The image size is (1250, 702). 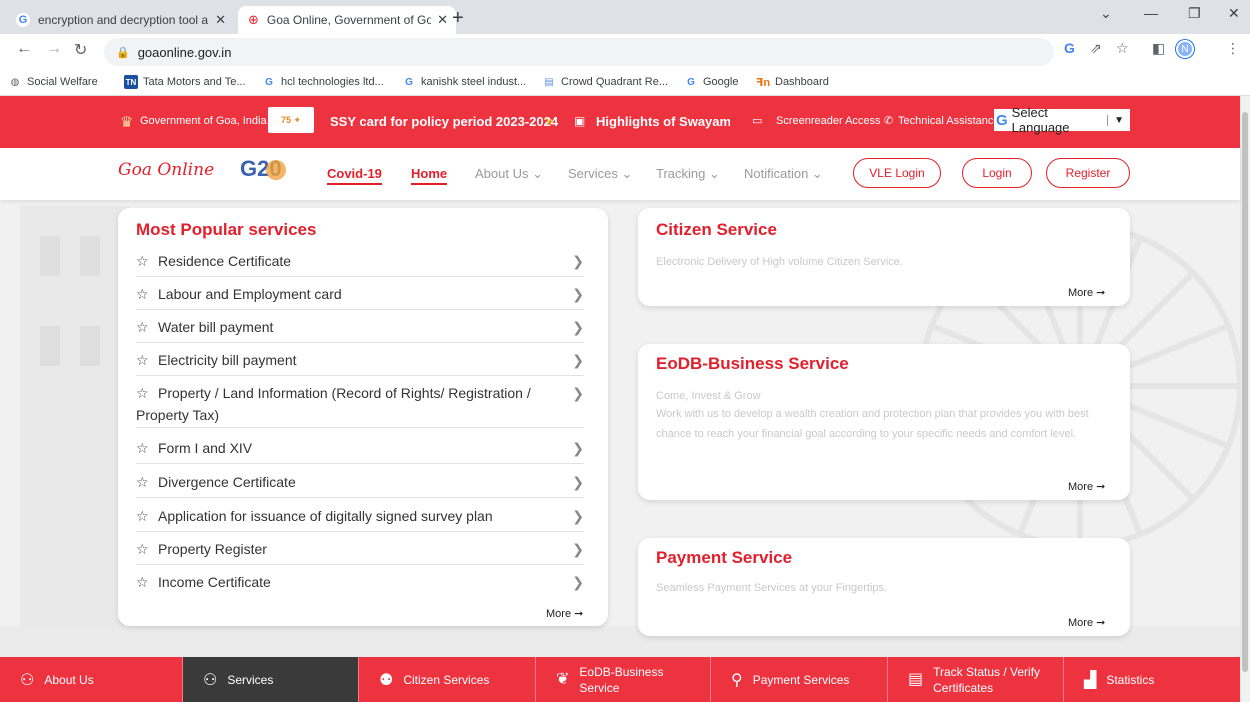 I want to click on payment-more-link: More ➞, so click(x=1086, y=622).